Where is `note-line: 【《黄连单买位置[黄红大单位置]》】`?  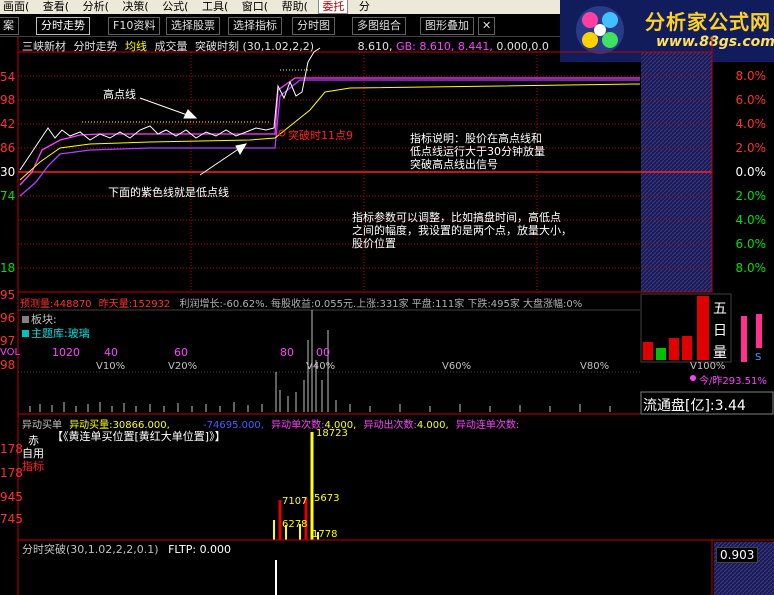
note-line: 【《黄连单买位置[黄红大单位置]》】 is located at coordinates (139, 436).